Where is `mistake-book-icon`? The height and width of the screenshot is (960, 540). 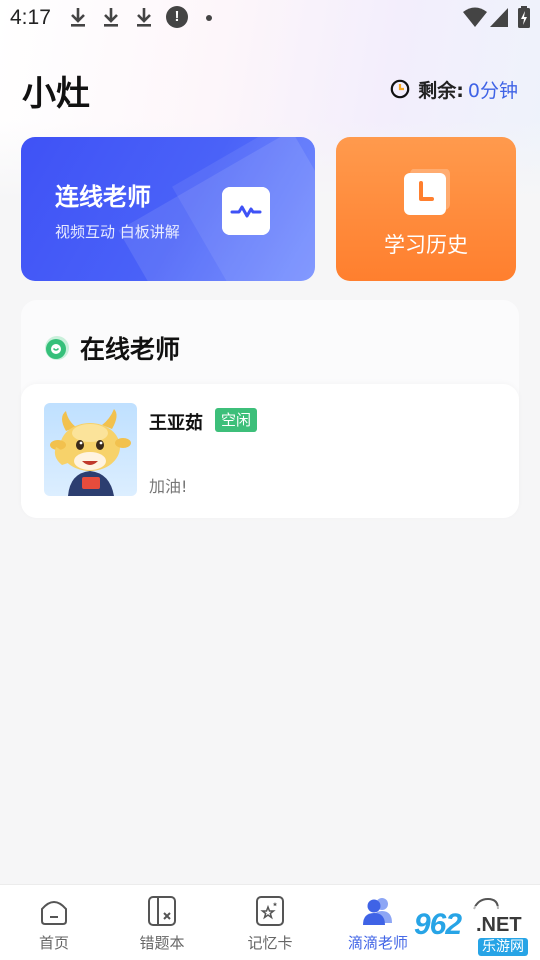 mistake-book-icon is located at coordinates (162, 911).